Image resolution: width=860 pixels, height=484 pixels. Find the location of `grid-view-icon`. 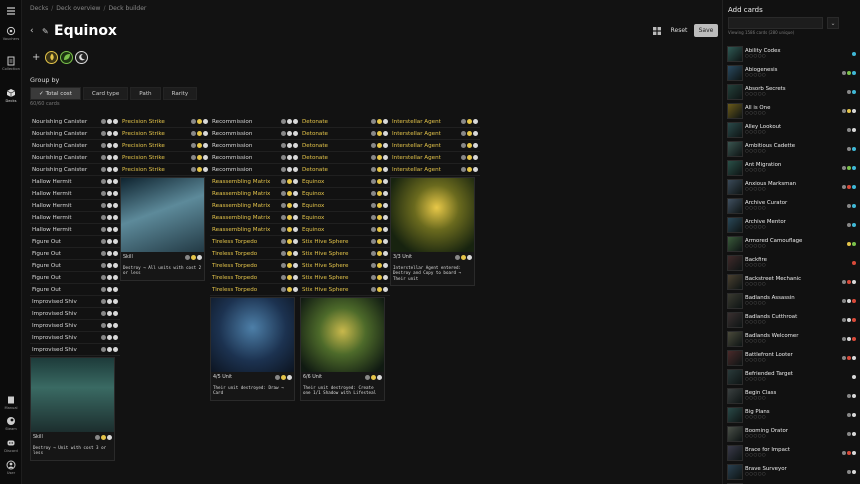

grid-view-icon is located at coordinates (657, 31).